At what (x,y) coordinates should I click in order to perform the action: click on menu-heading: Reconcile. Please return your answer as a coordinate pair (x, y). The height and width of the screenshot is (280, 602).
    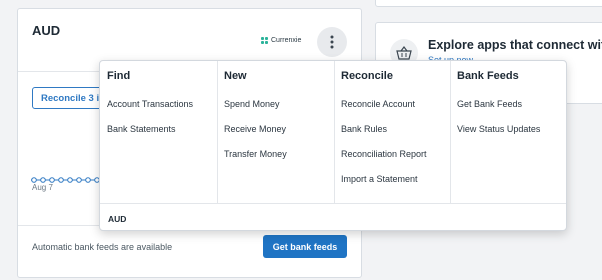
    Looking at the image, I should click on (367, 76).